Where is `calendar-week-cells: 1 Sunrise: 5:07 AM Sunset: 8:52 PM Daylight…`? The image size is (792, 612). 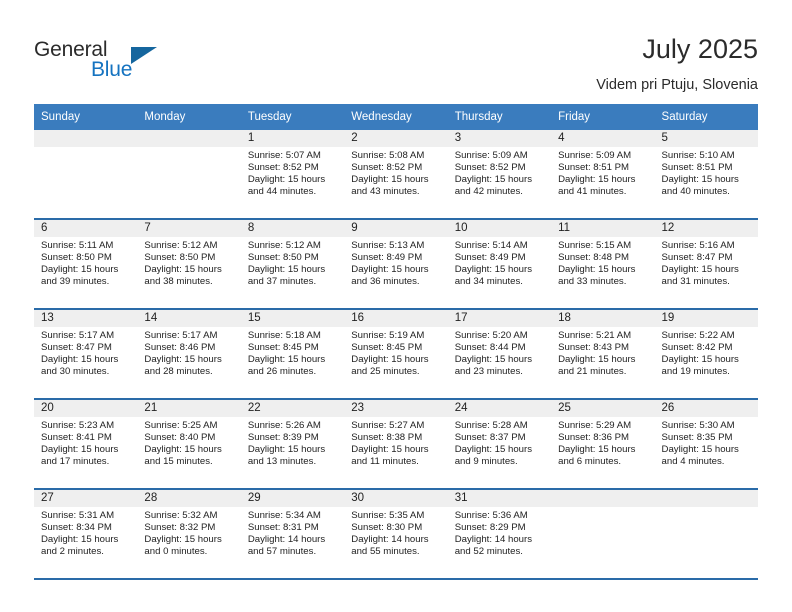
calendar-week-cells: 1 Sunrise: 5:07 AM Sunset: 8:52 PM Daylight… is located at coordinates (396, 174).